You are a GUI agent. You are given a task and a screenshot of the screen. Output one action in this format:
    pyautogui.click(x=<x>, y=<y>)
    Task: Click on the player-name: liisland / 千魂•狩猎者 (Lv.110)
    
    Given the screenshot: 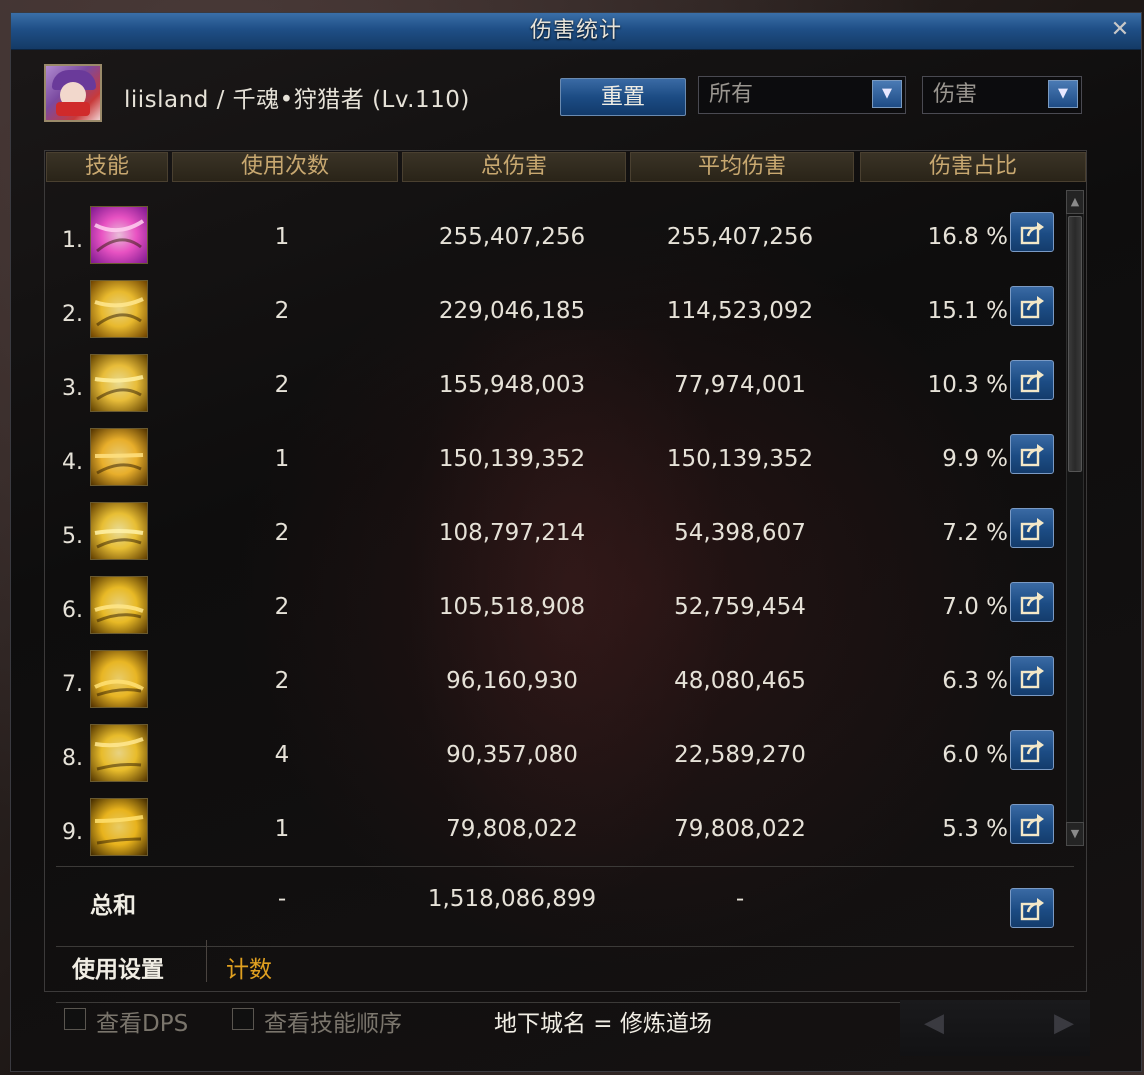 What is the action you would take?
    pyautogui.click(x=297, y=100)
    